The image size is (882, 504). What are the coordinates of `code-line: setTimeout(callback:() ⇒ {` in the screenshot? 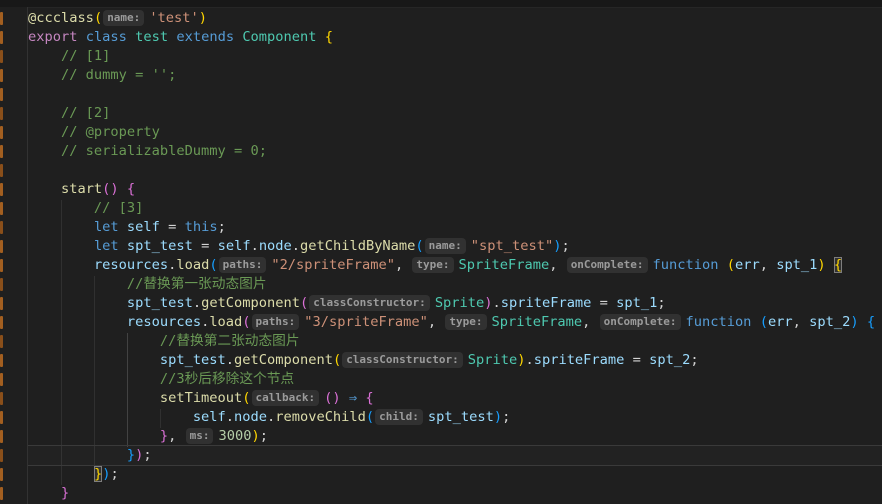 It's located at (455, 398).